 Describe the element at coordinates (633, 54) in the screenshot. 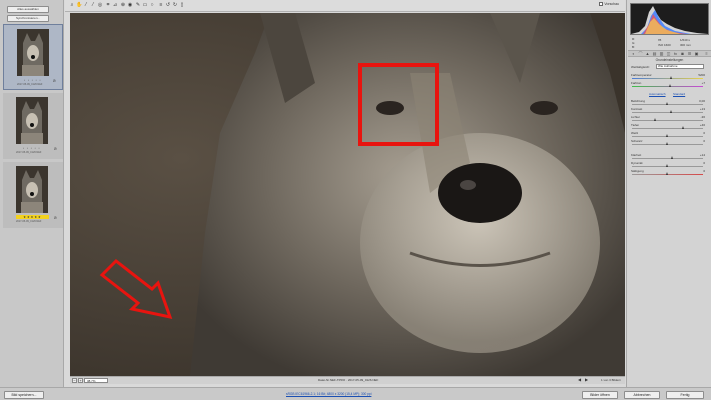

I see `tab-basic-icon: ◐` at that location.